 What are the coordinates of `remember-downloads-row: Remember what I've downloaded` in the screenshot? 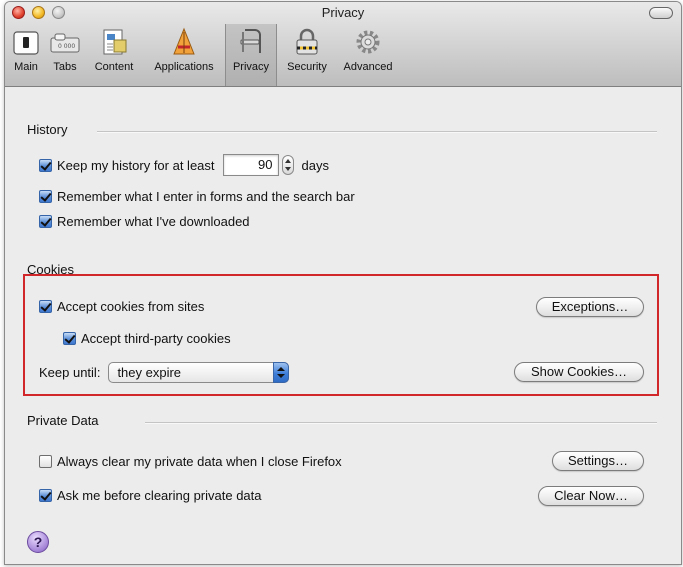 It's located at (144, 221).